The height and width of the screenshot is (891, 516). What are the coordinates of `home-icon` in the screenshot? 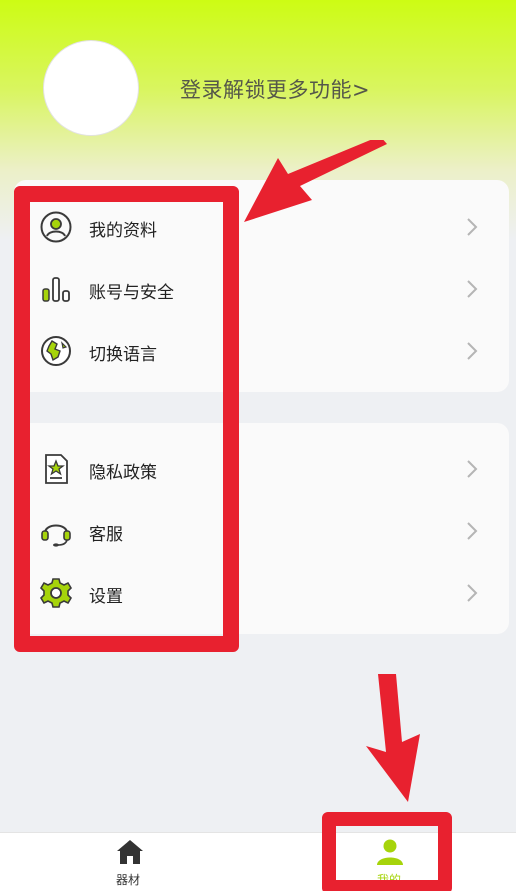 It's located at (130, 852).